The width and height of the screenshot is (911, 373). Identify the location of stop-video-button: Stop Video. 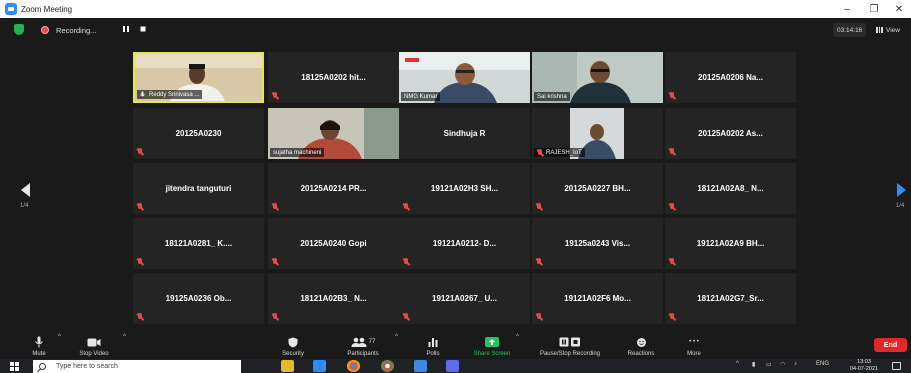
(94, 344).